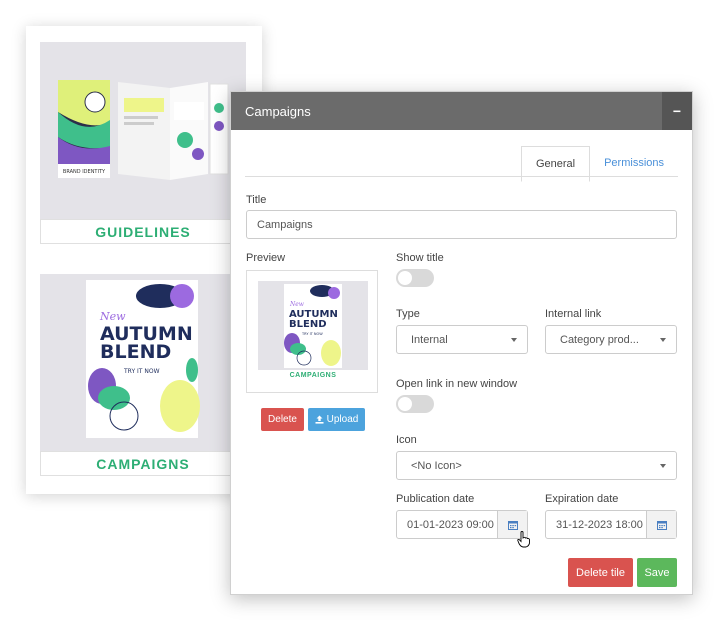  I want to click on delete-tile-button: Delete tile, so click(600, 572).